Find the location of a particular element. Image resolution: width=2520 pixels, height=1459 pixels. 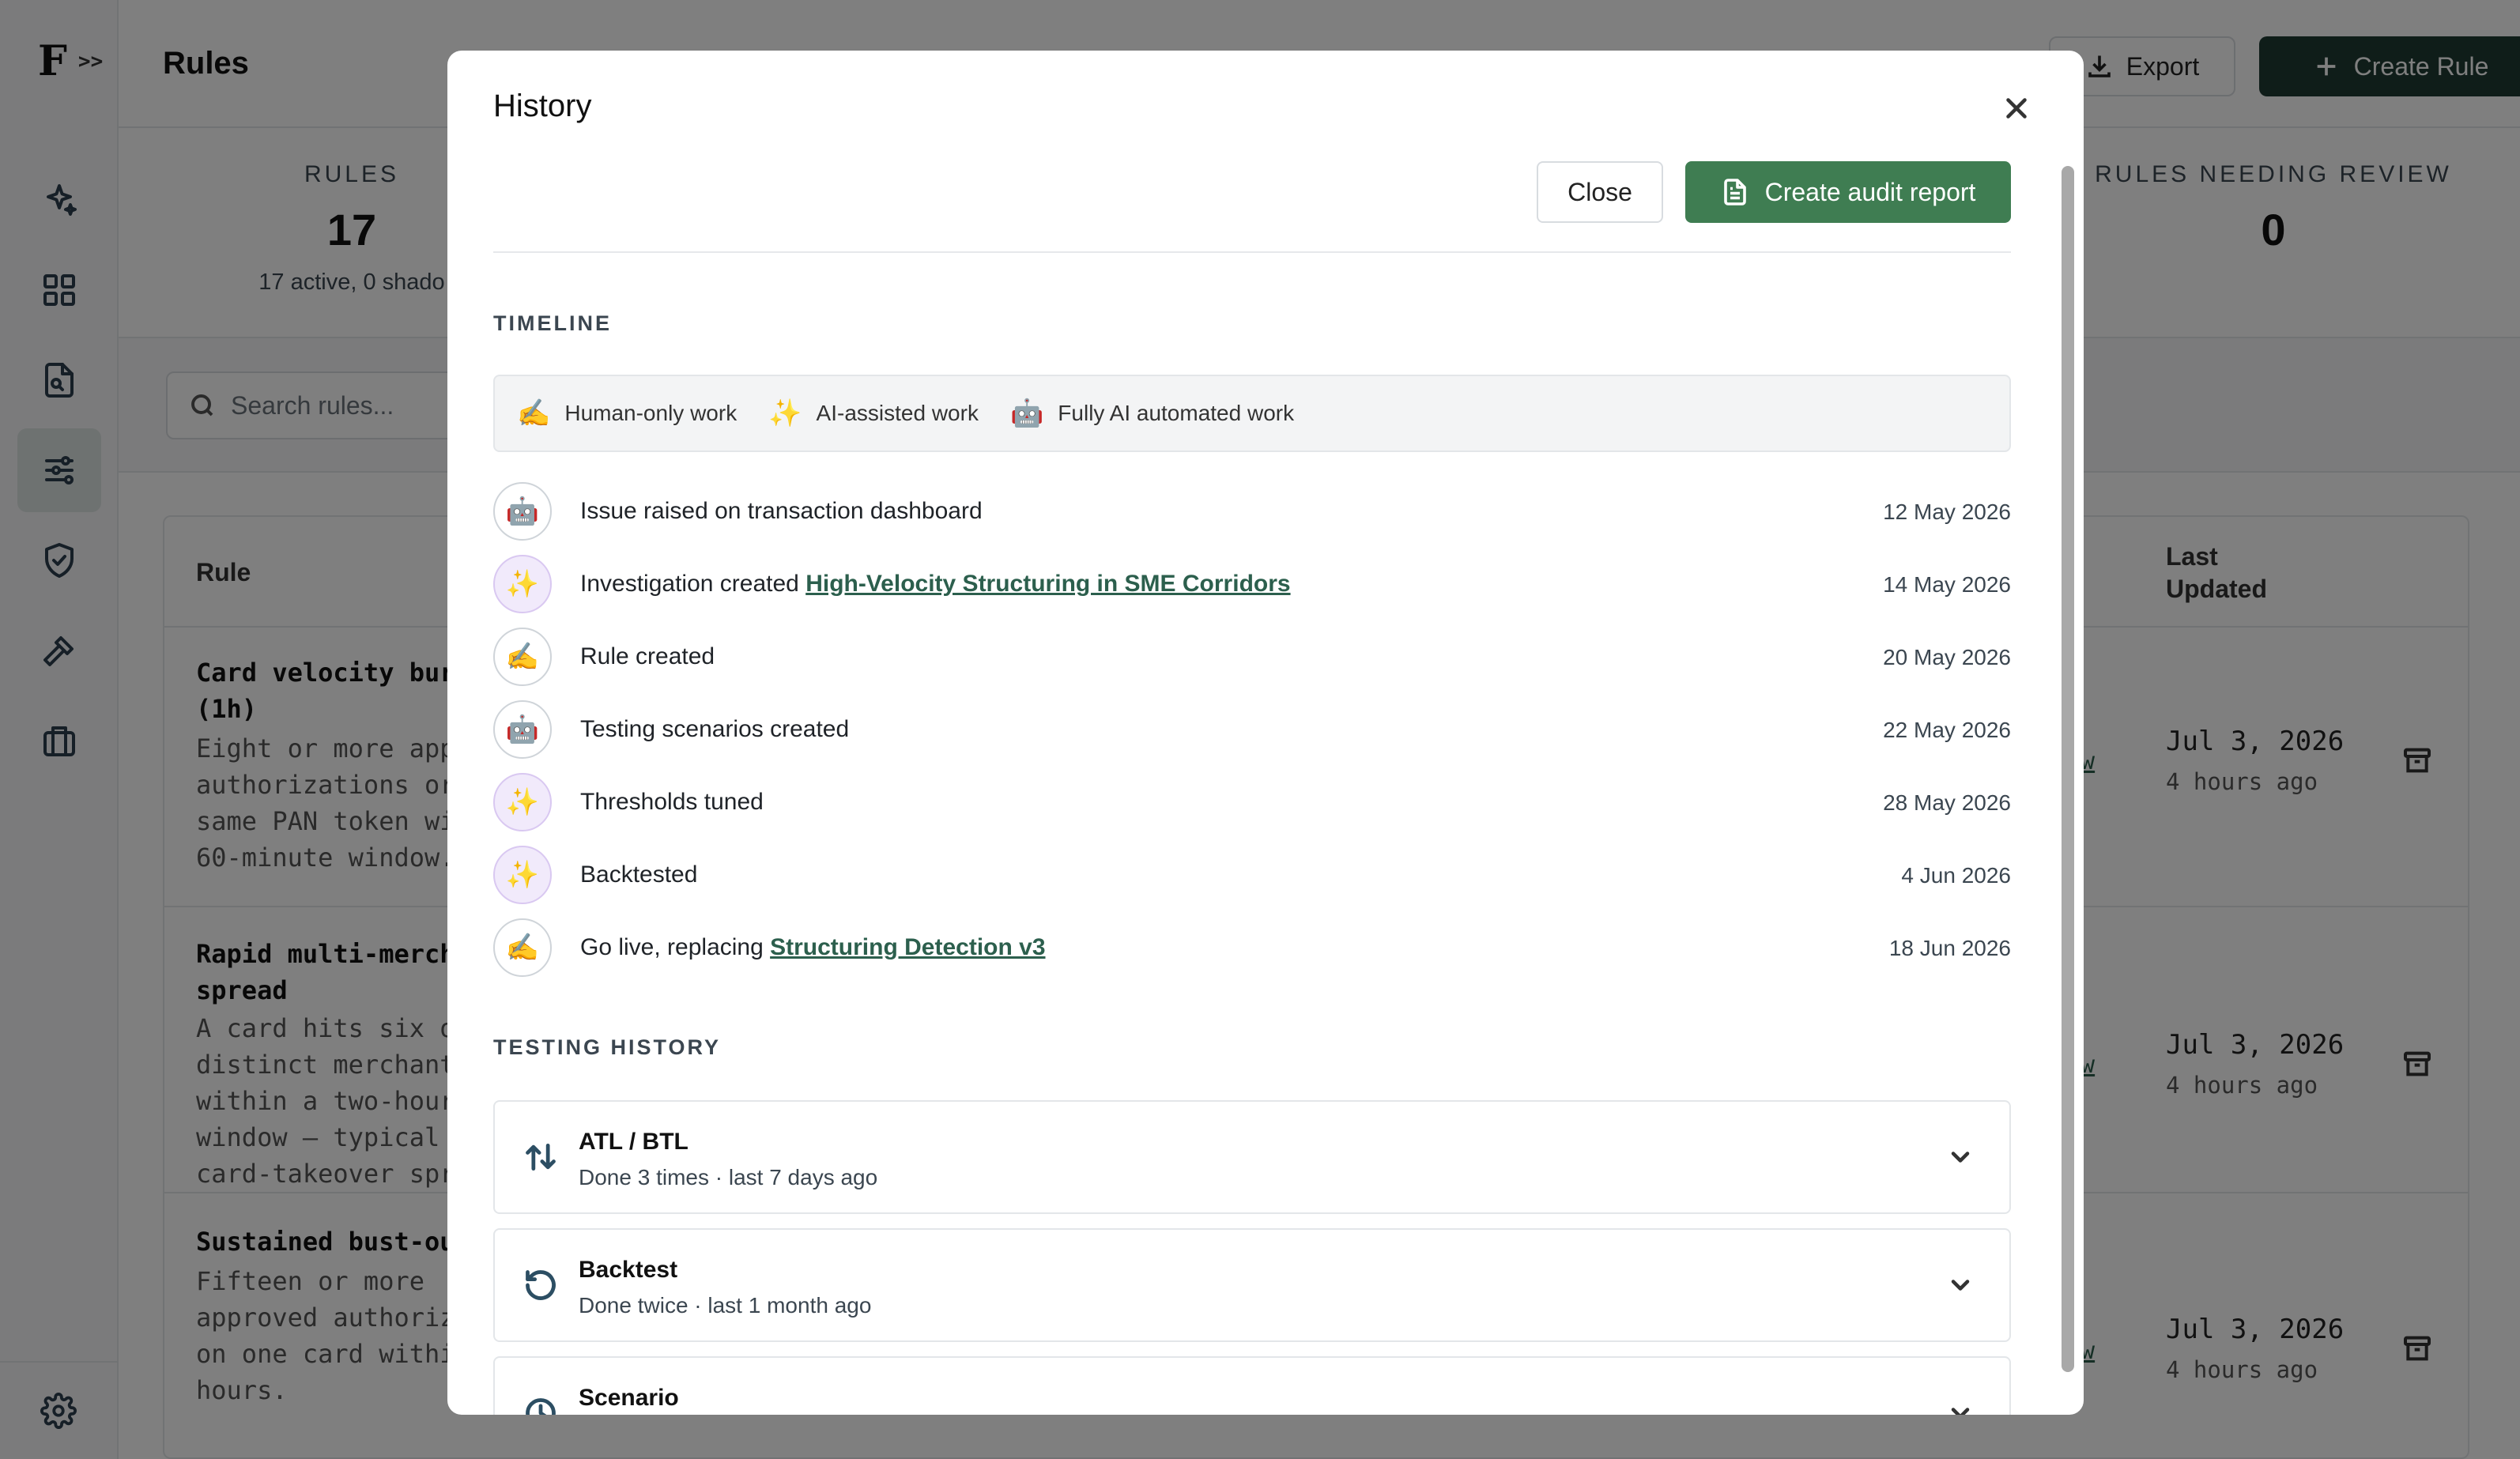

testing-card-scenario: Scenario is located at coordinates (1252, 1386).